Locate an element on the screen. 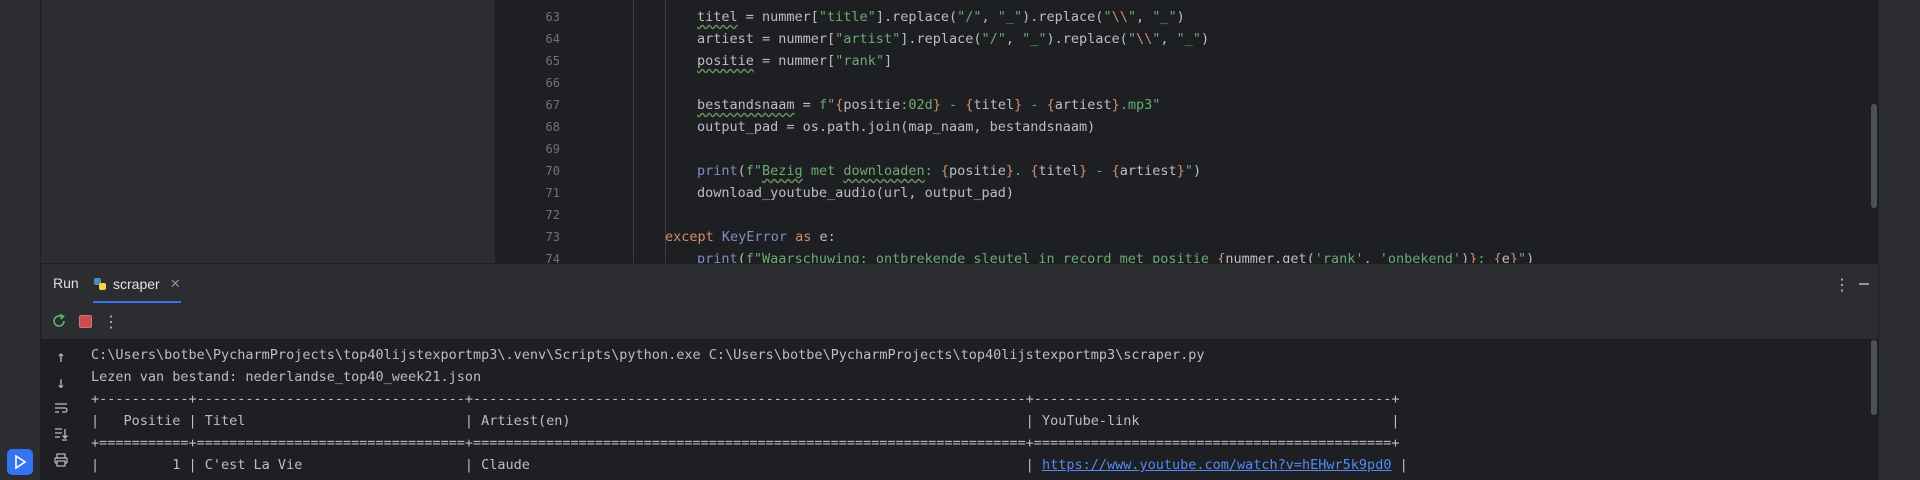  console-scrollbar is located at coordinates (1874, 377).